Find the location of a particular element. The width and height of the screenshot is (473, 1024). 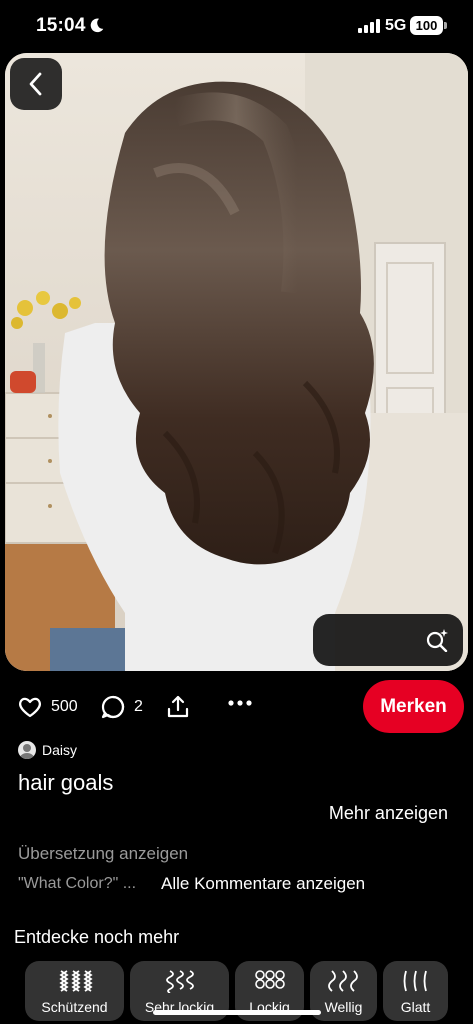

share-icon is located at coordinates (178, 706).